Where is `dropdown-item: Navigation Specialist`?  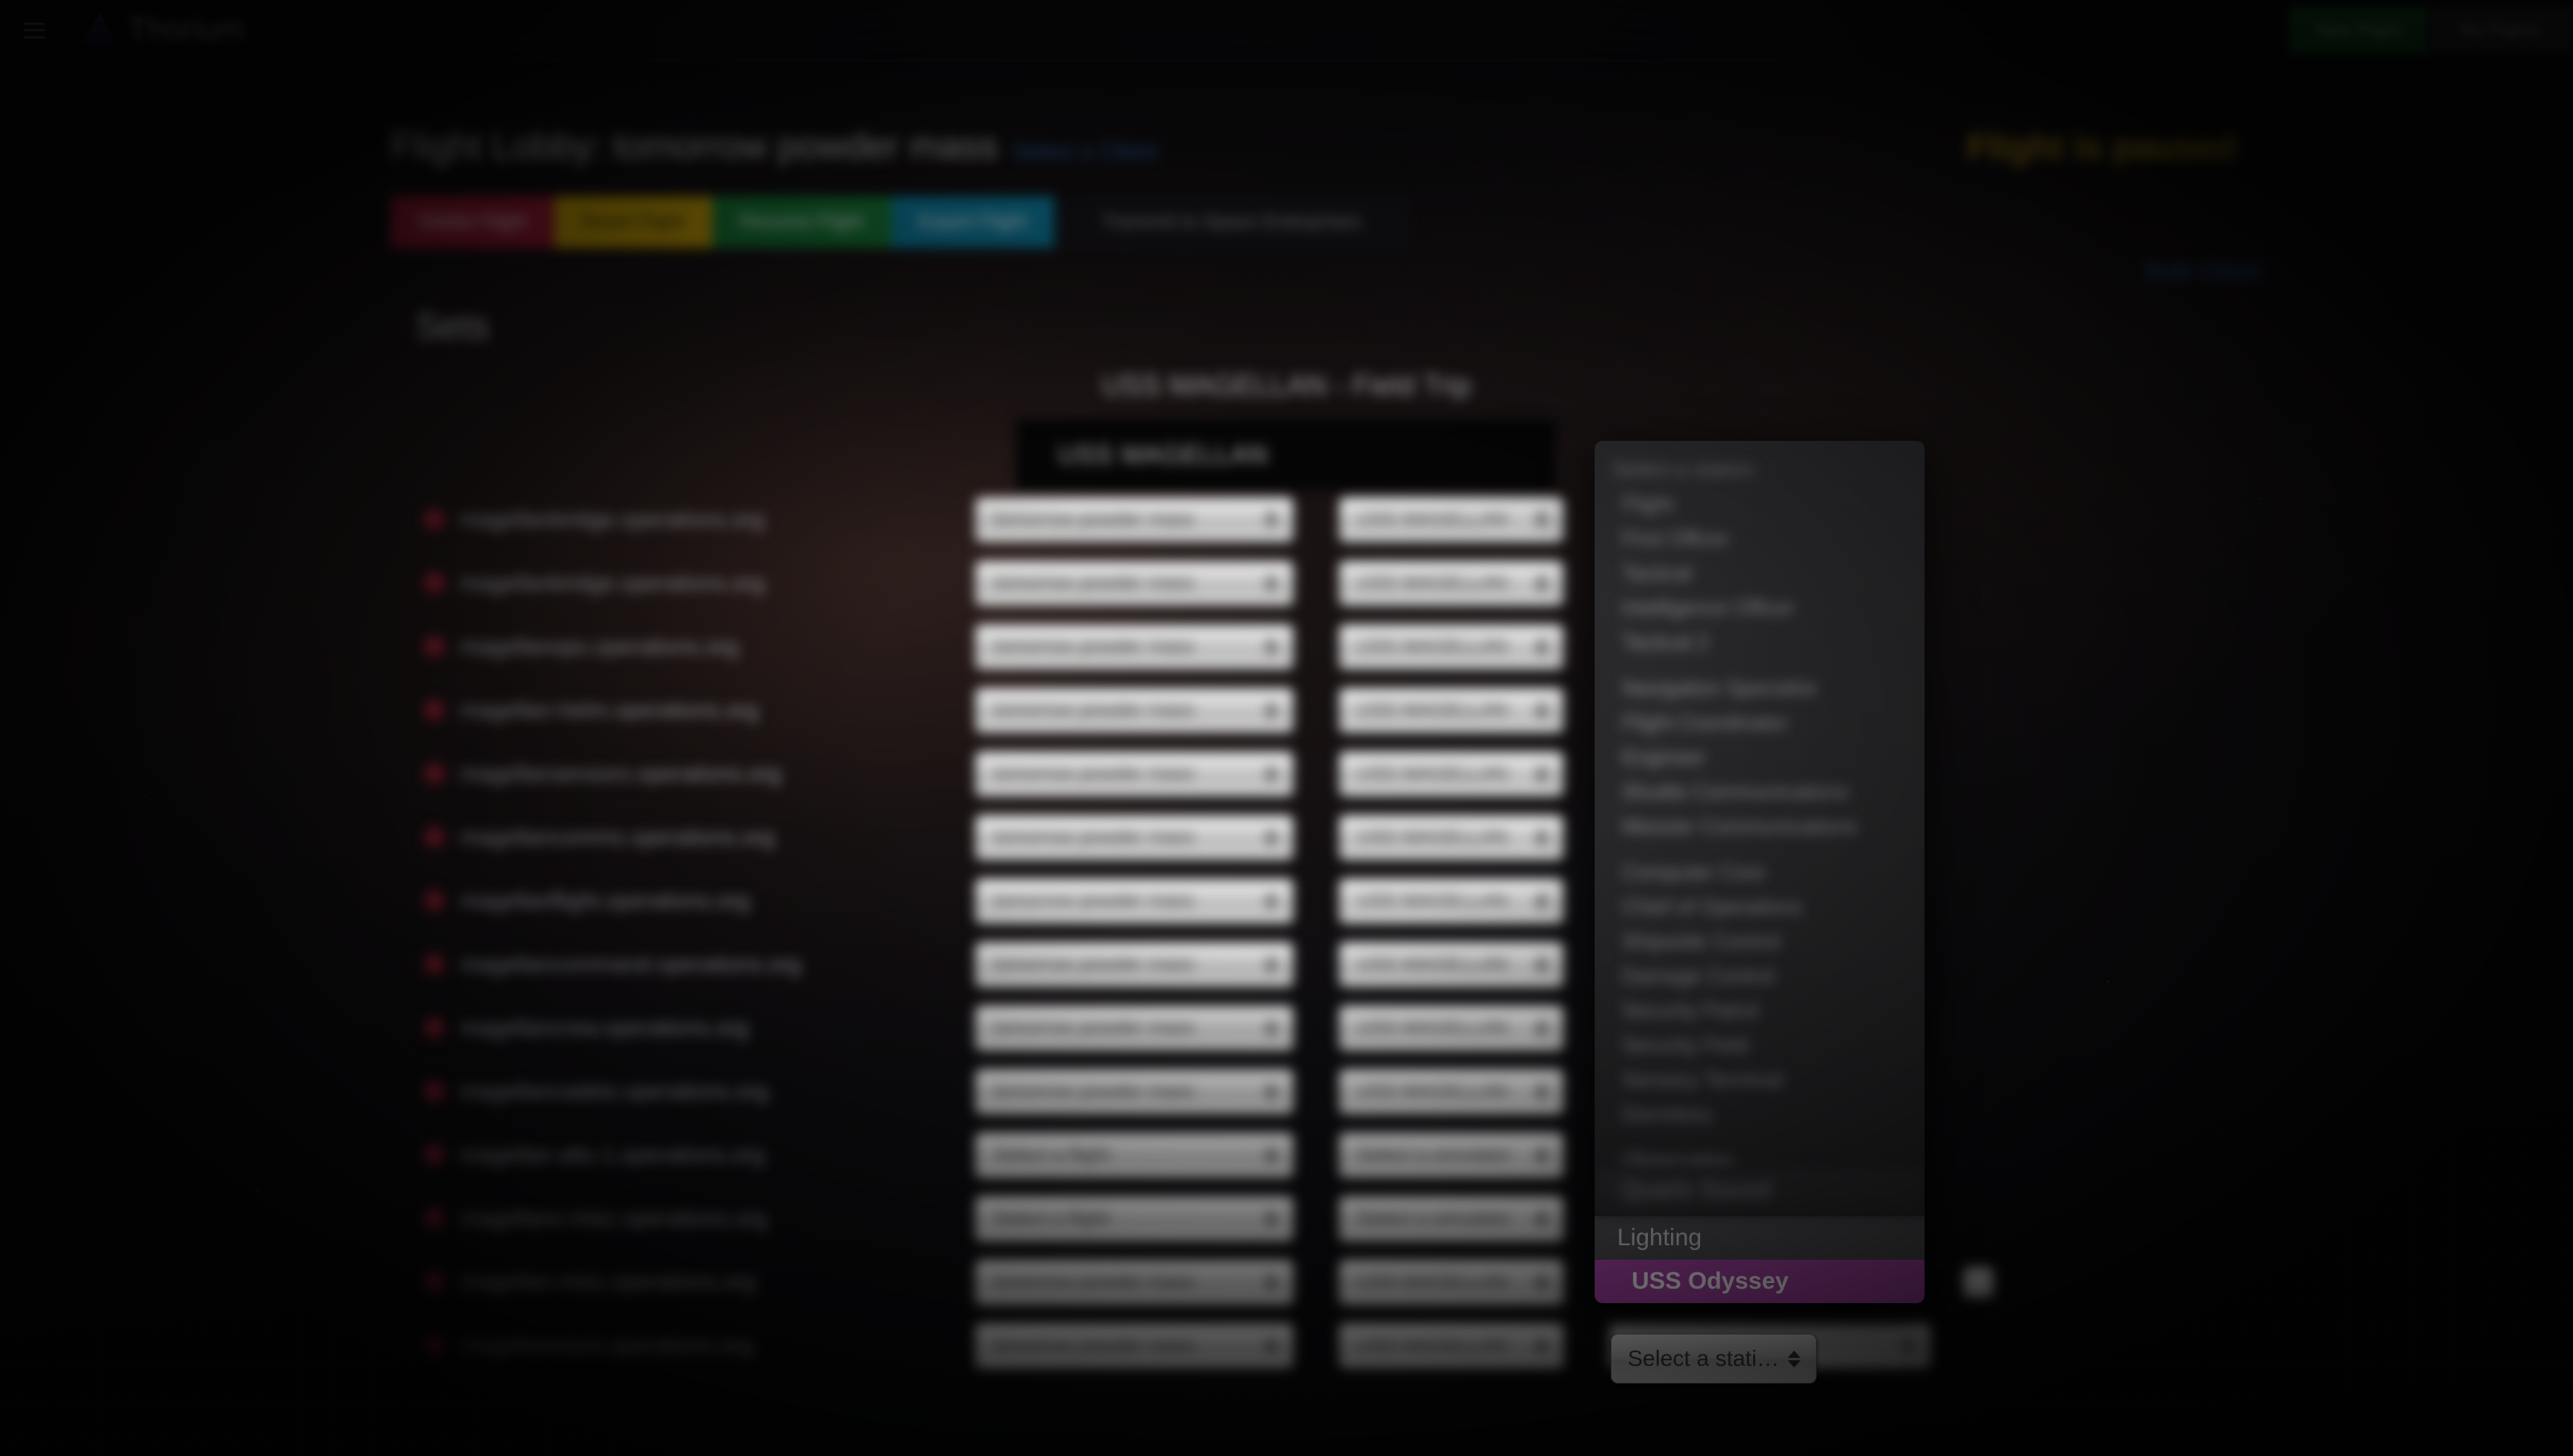 dropdown-item: Navigation Specialist is located at coordinates (1760, 688).